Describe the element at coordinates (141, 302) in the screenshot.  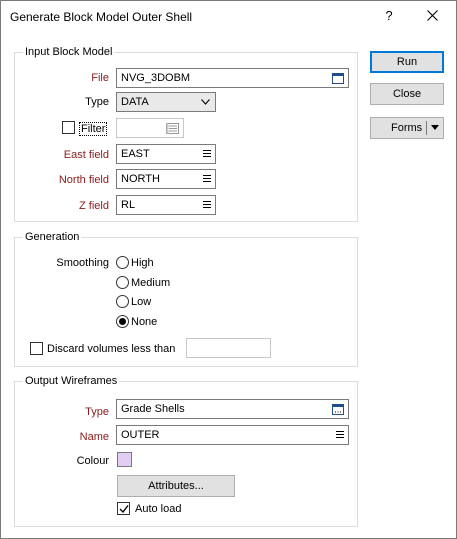
I see `smoothing-low-label: Low` at that location.